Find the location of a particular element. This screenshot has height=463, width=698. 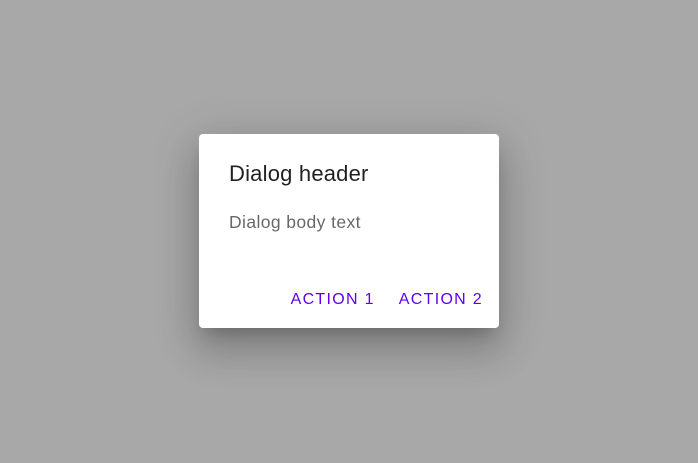

action-2-button: ACTION 2 is located at coordinates (441, 300).